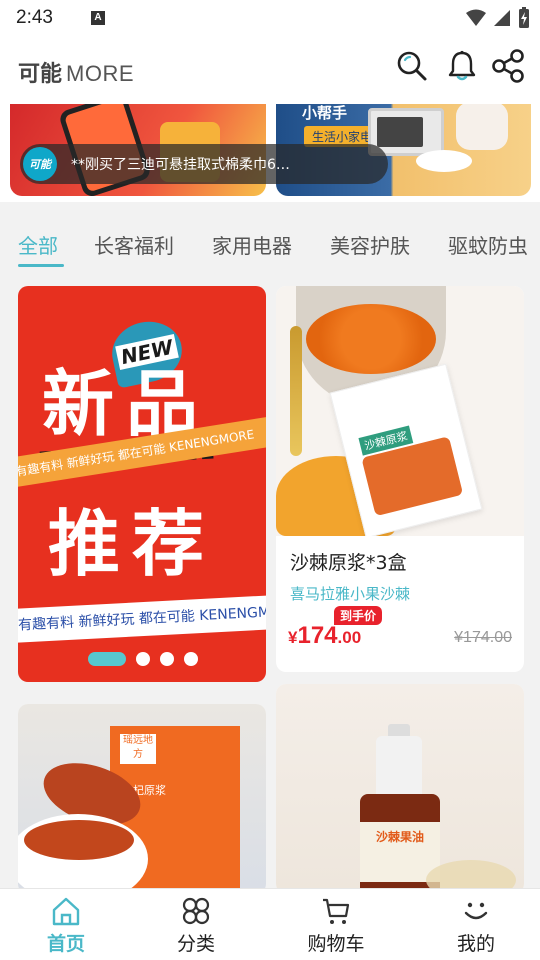 The height and width of the screenshot is (960, 540). I want to click on promo-title-recommend: 推荐, so click(132, 544).